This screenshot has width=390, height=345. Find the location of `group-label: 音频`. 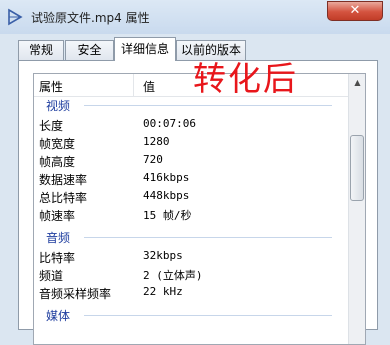

group-label: 音频 is located at coordinates (58, 238).